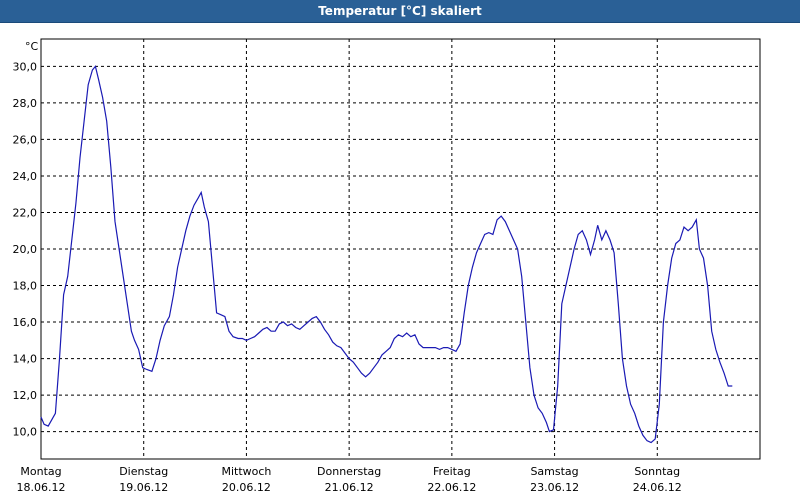 The width and height of the screenshot is (800, 504). Describe the element at coordinates (25, 103) in the screenshot. I see `y-tick-label: 28,0` at that location.